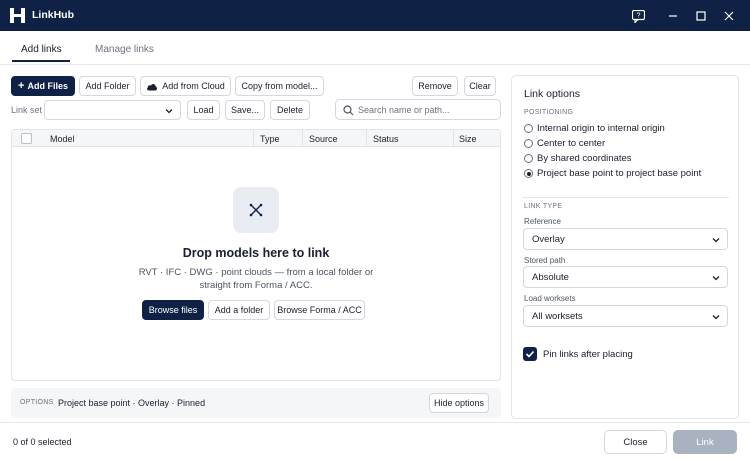 This screenshot has width=750, height=461. Describe the element at coordinates (124, 49) in the screenshot. I see `tab-manage-links: Manage links` at that location.